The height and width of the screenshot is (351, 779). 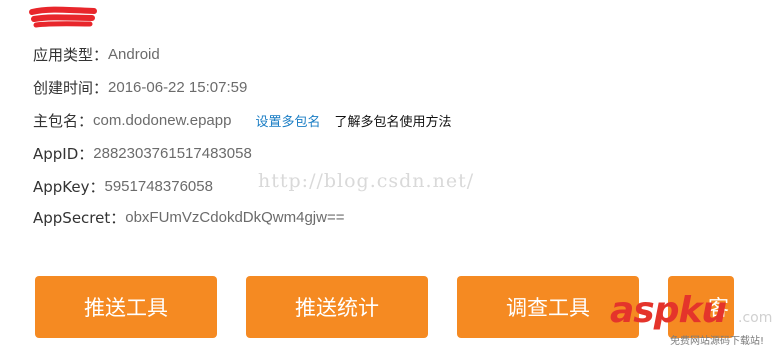 What do you see at coordinates (162, 120) in the screenshot?
I see `package-value: com.dodonew.epapp` at bounding box center [162, 120].